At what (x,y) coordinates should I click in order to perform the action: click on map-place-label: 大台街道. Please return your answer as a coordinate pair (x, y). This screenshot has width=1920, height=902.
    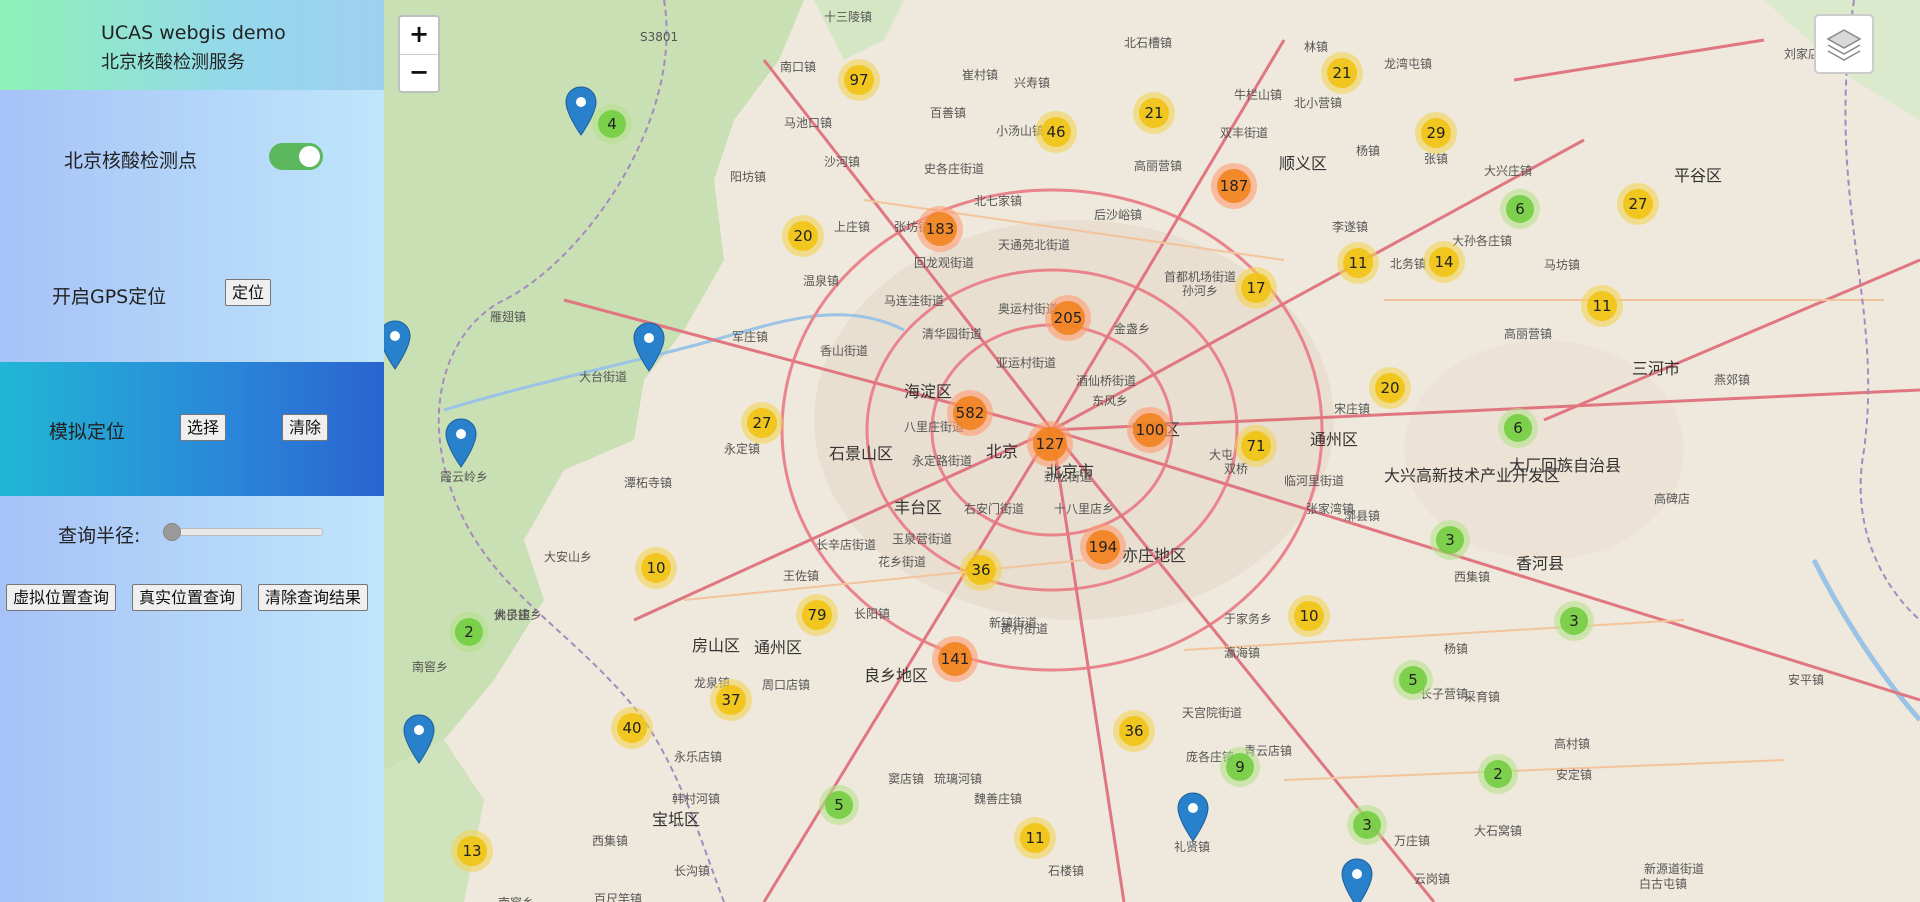
    Looking at the image, I should click on (603, 377).